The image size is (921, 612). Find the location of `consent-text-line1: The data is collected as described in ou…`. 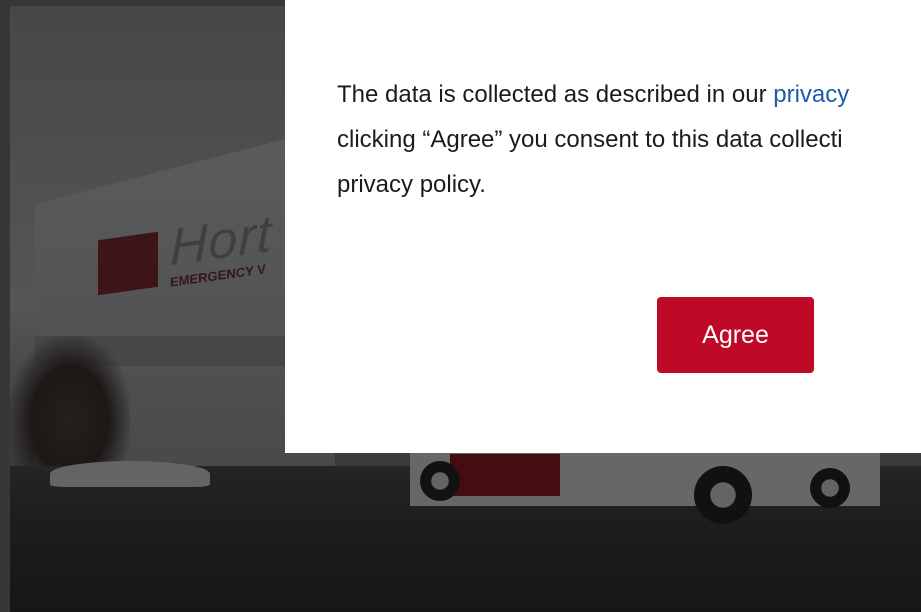

consent-text-line1: The data is collected as described in ou… is located at coordinates (555, 94).